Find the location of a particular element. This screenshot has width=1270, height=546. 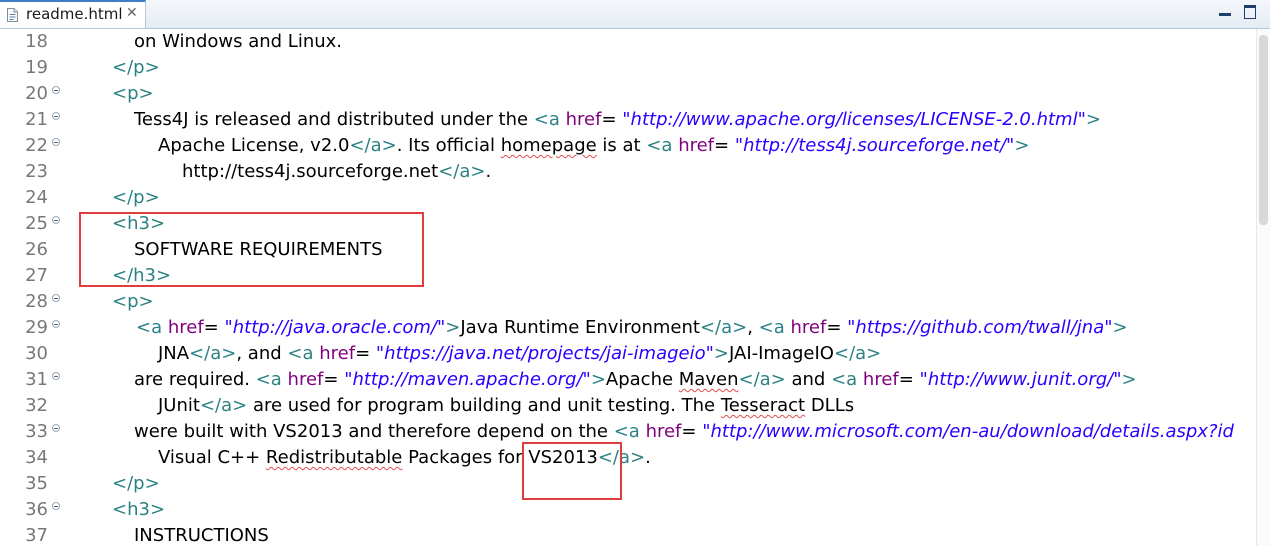

line-number: 26 is located at coordinates (36, 249).